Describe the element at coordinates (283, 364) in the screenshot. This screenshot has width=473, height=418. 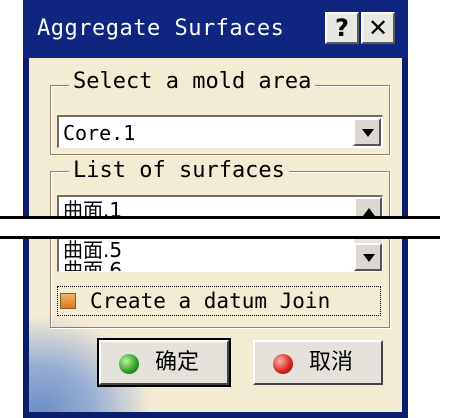
I see `red-light-icon` at that location.